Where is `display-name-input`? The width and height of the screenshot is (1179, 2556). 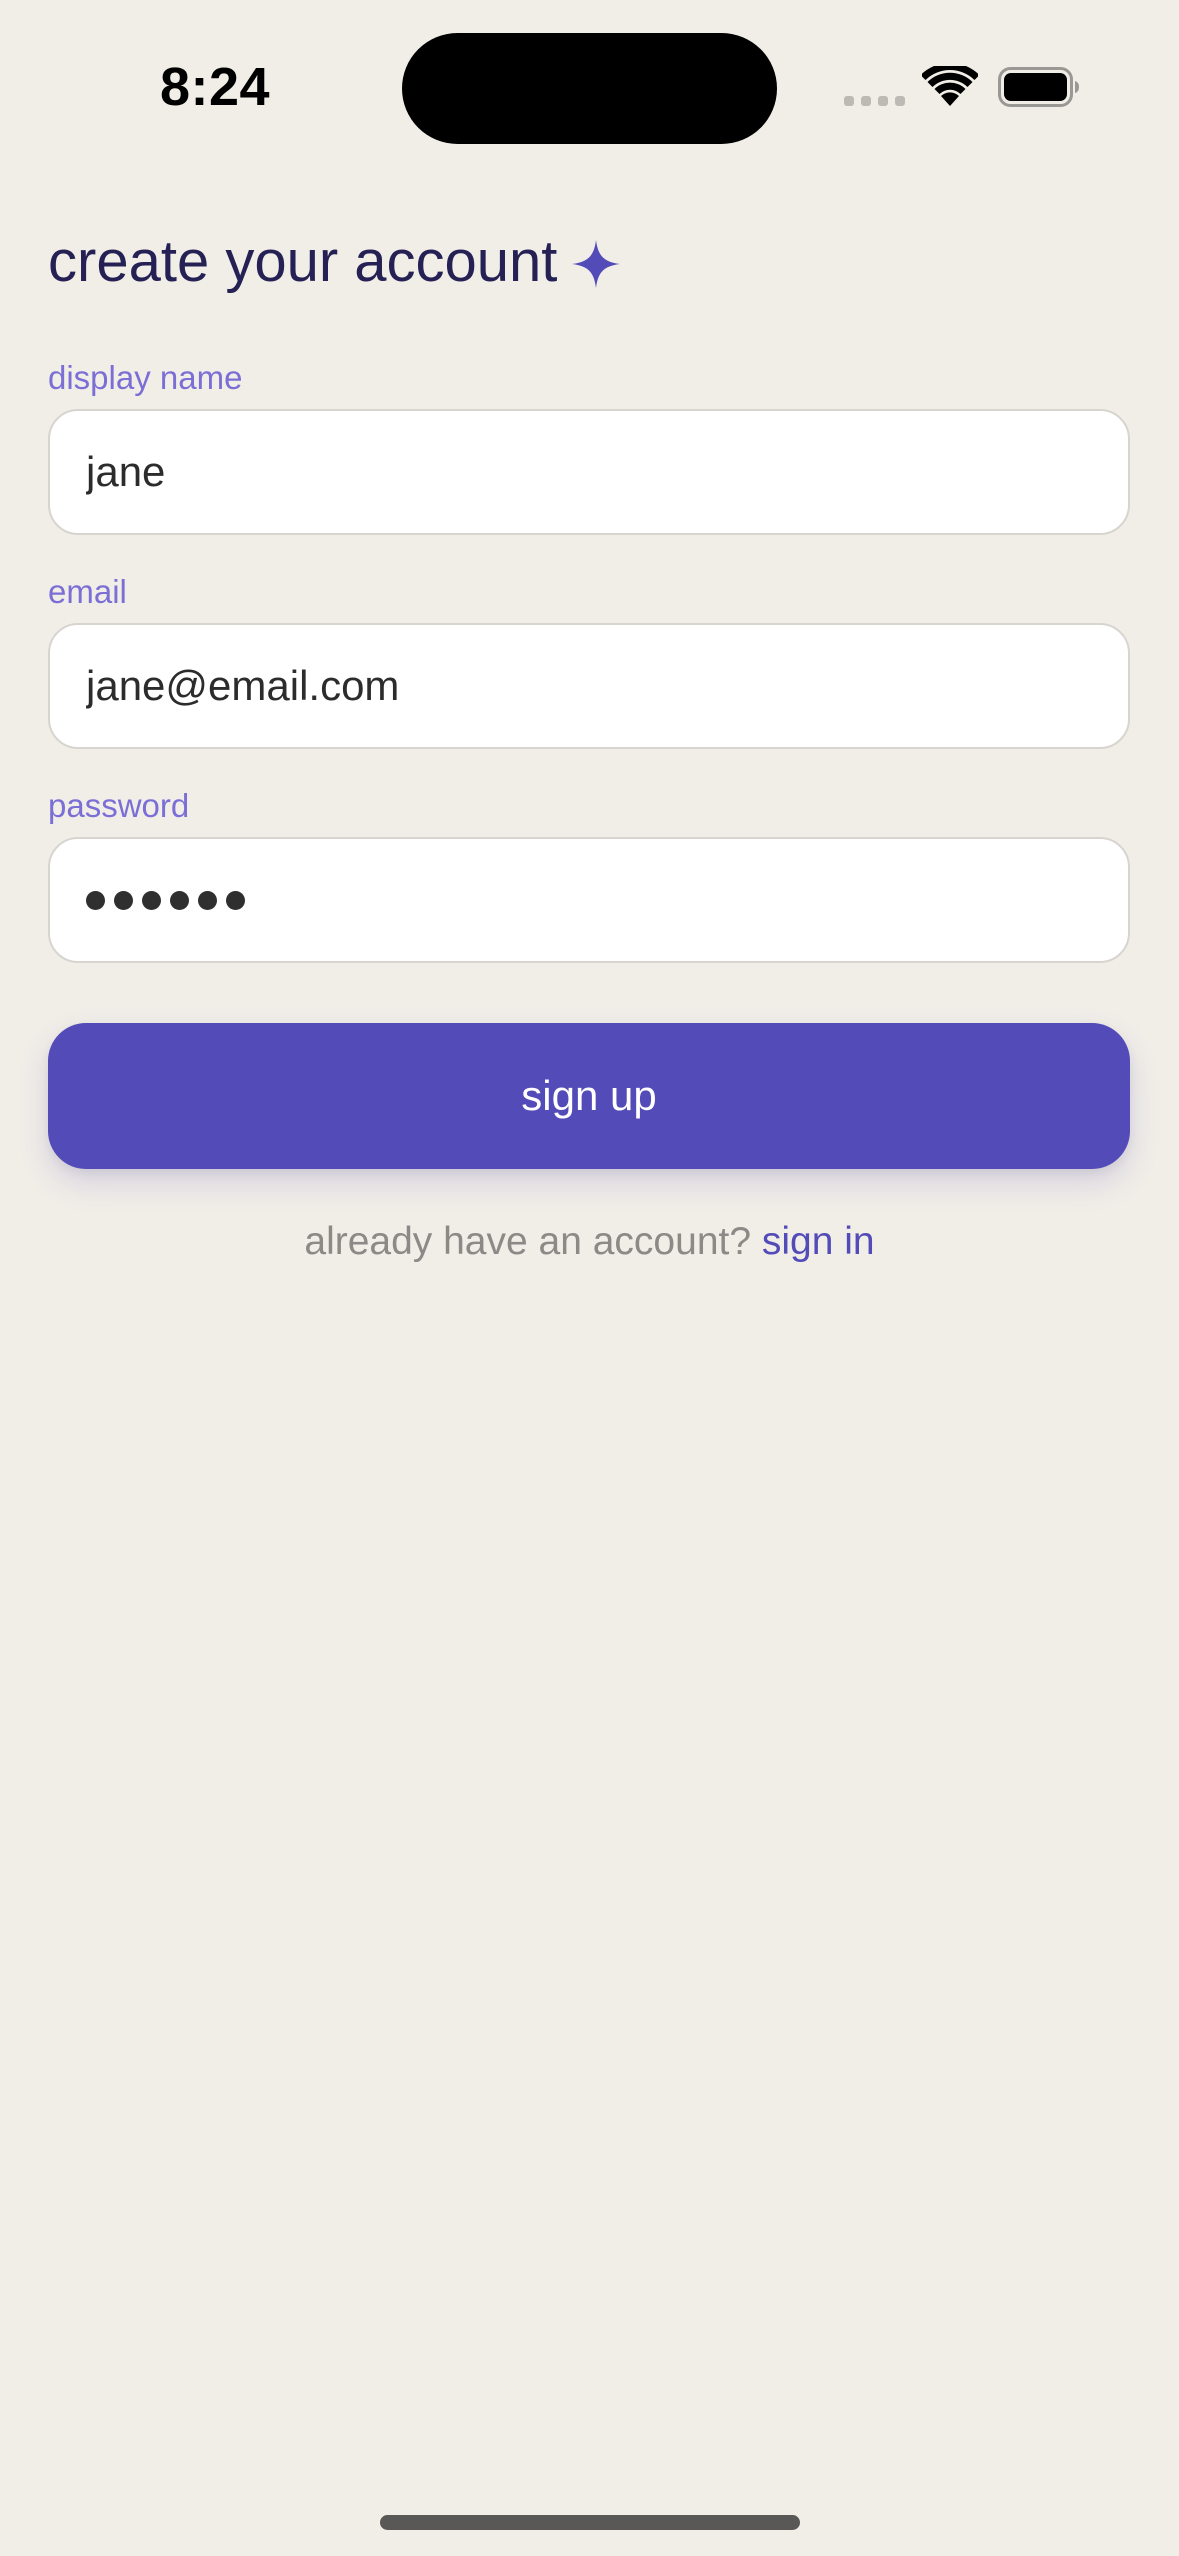 display-name-input is located at coordinates (589, 472).